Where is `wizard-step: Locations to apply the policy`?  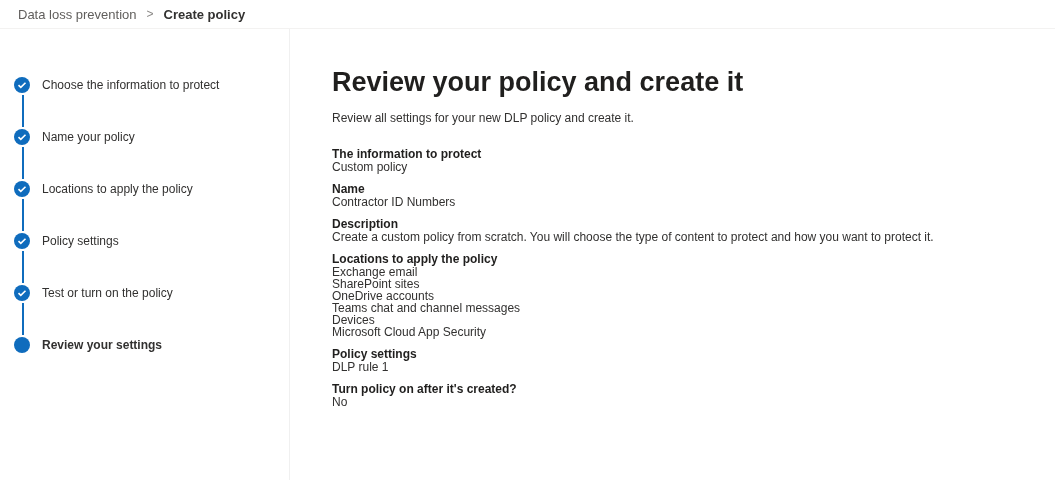 wizard-step: Locations to apply the policy is located at coordinates (117, 189).